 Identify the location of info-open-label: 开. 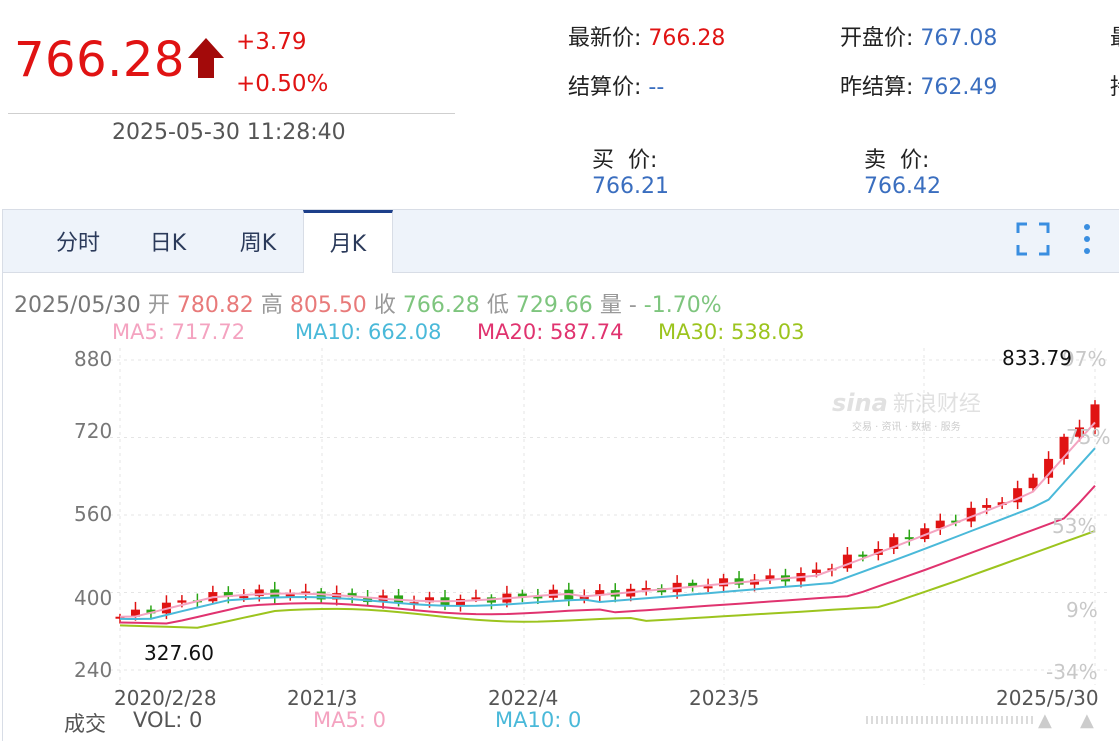
(158, 305).